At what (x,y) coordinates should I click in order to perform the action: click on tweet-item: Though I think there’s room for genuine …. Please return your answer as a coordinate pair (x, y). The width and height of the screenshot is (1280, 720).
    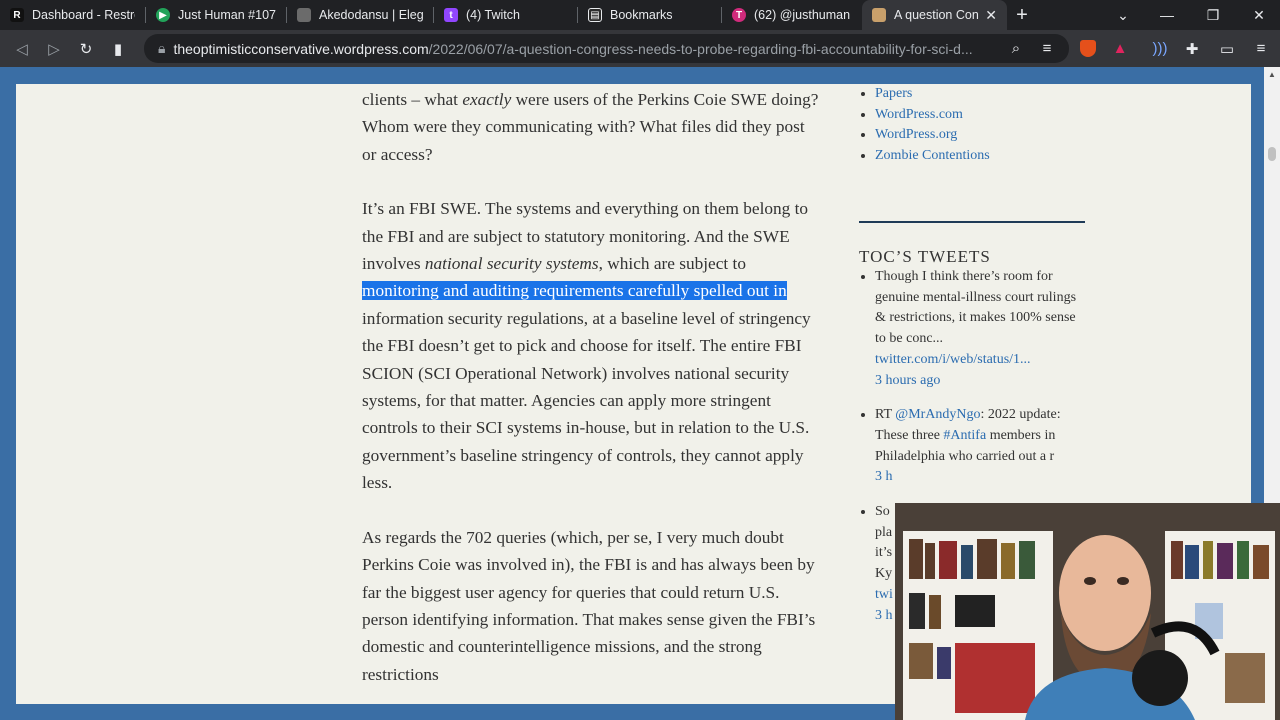
    Looking at the image, I should click on (982, 329).